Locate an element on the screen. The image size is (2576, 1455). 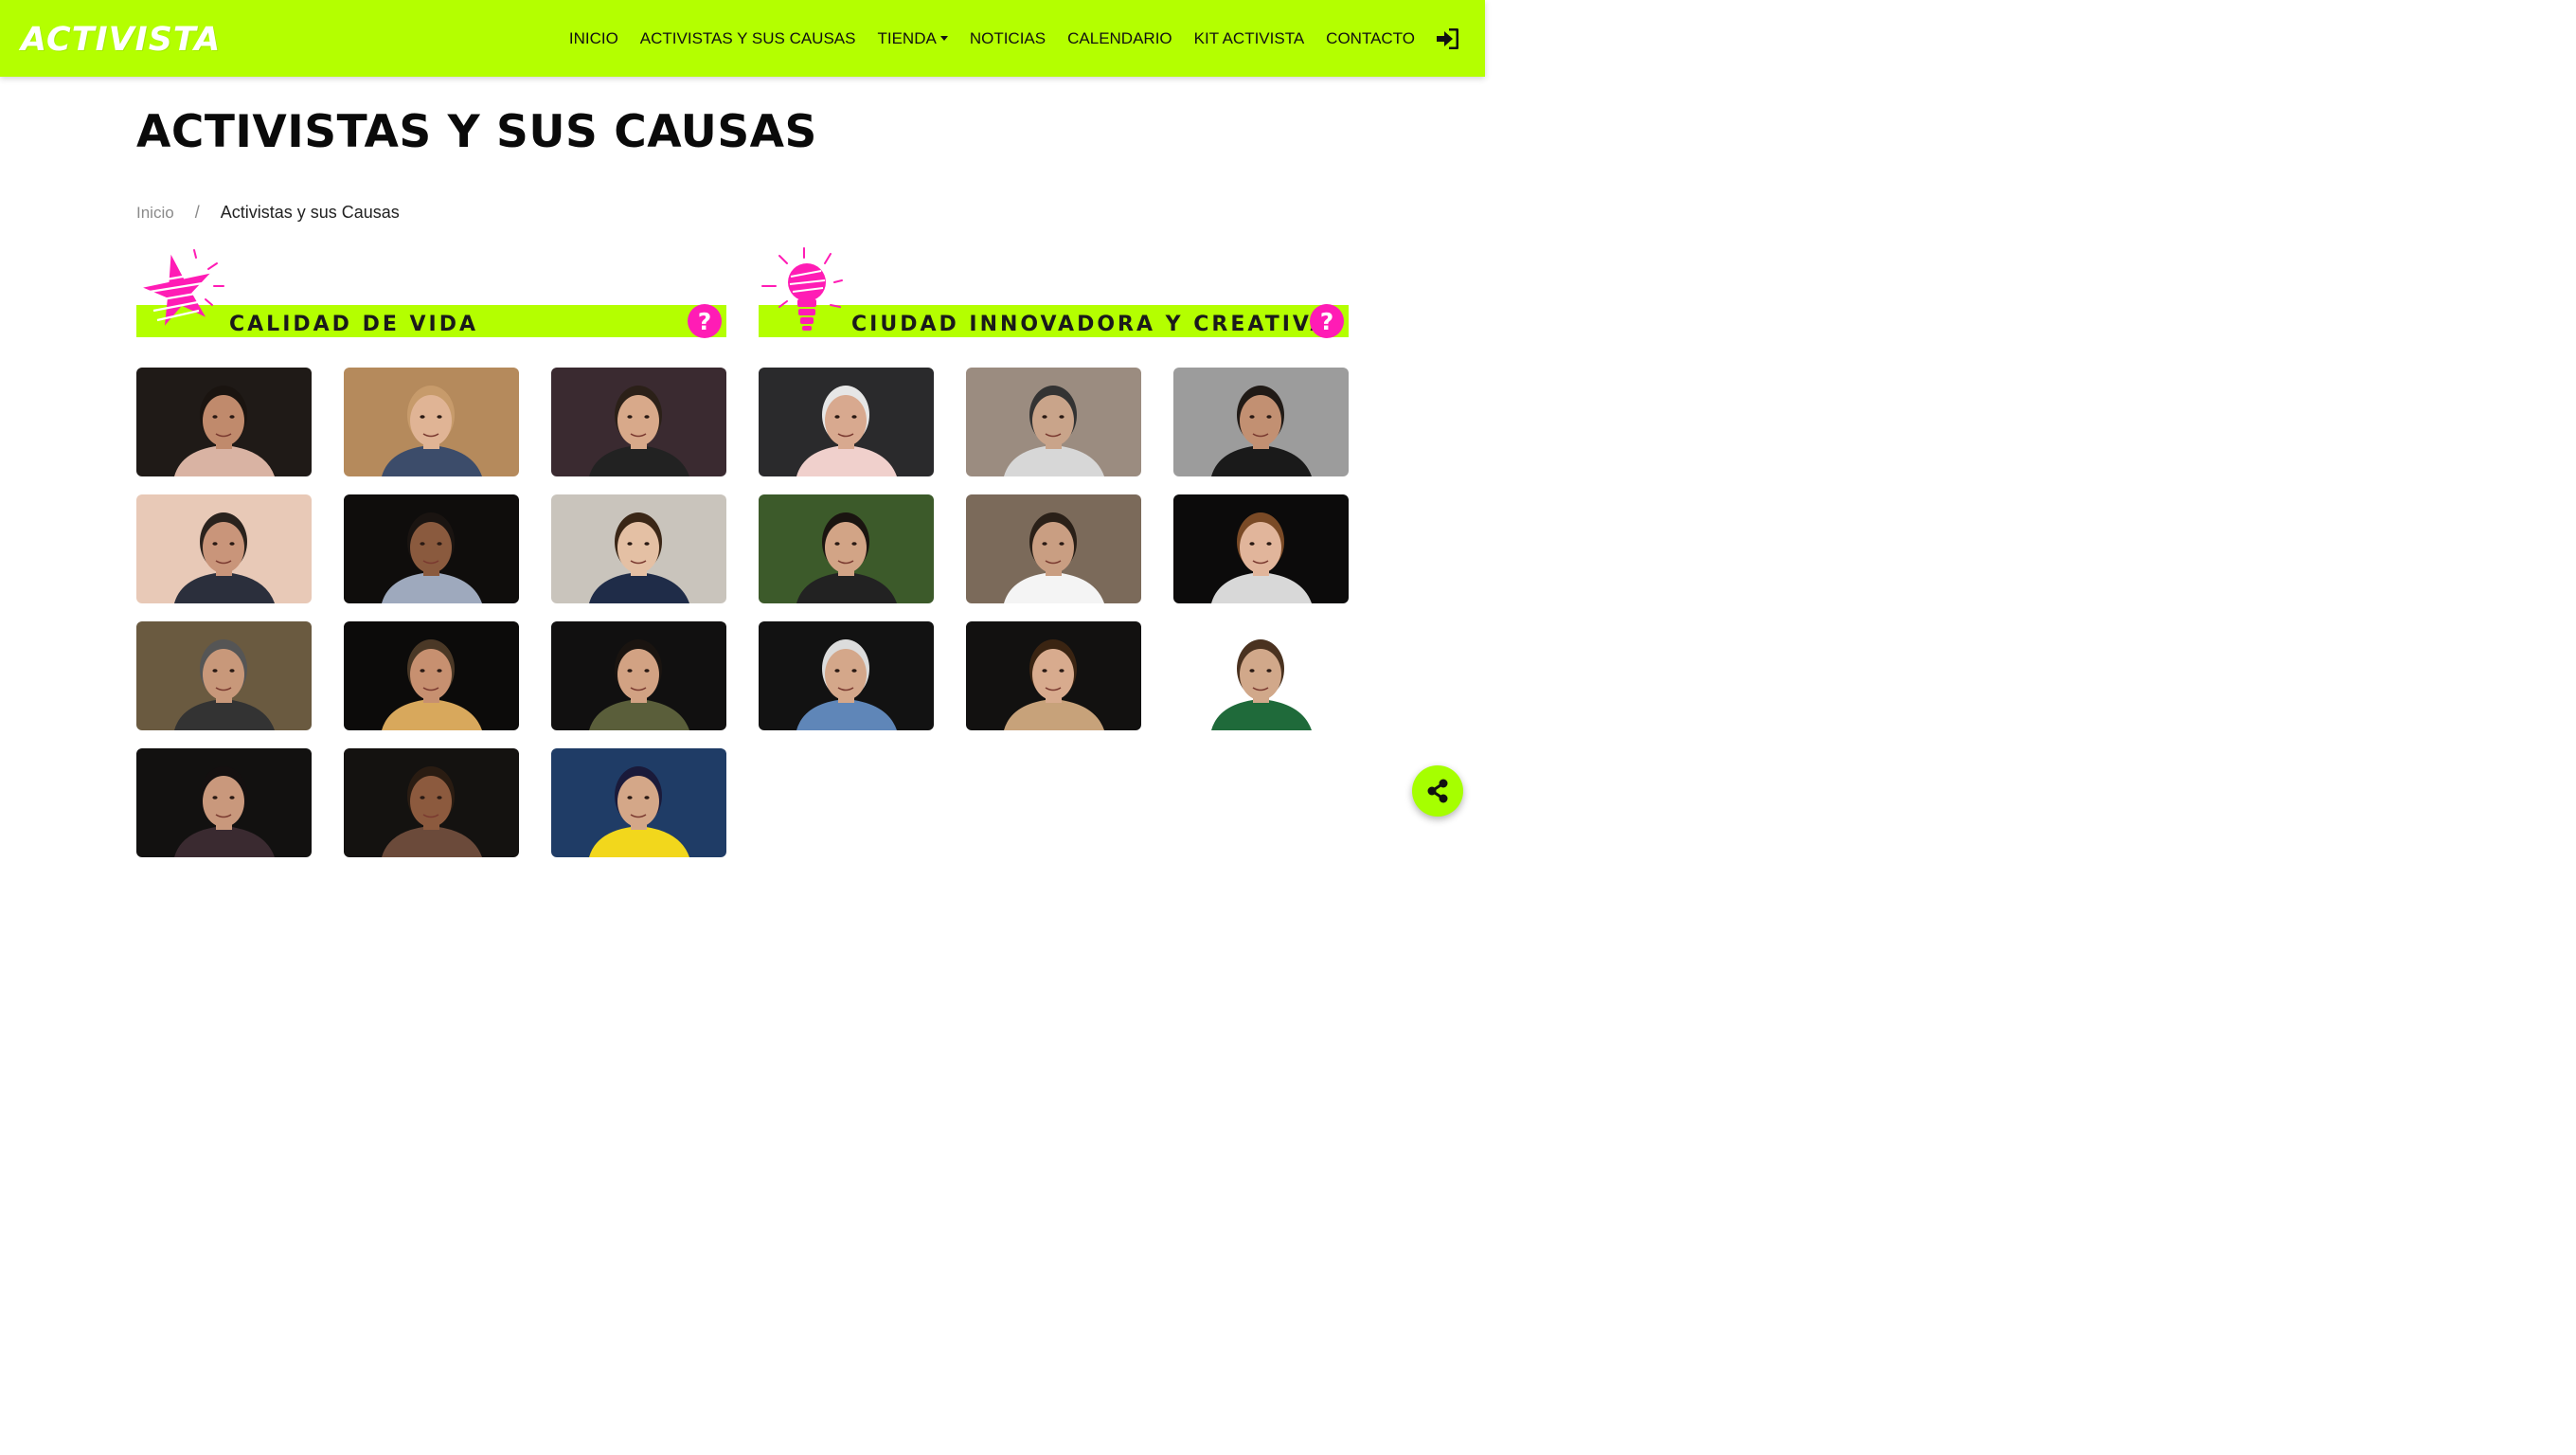
breadcrumb: Inicio / Activistas y sus Causas is located at coordinates (268, 213).